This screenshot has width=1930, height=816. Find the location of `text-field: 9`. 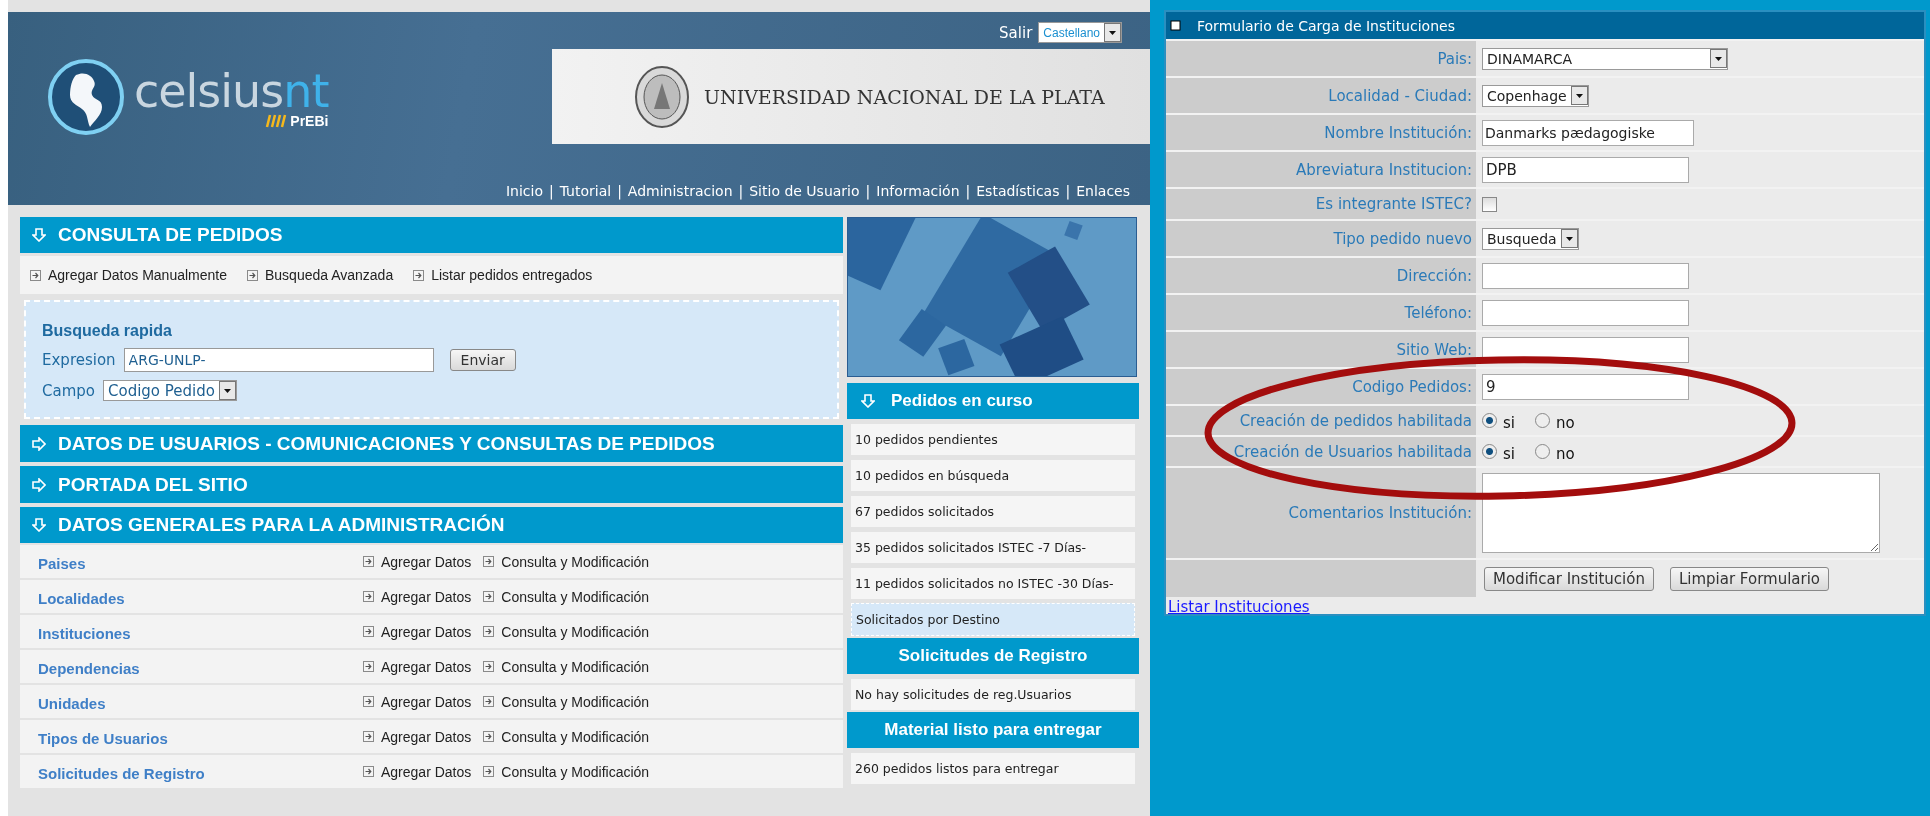

text-field: 9 is located at coordinates (1585, 386).